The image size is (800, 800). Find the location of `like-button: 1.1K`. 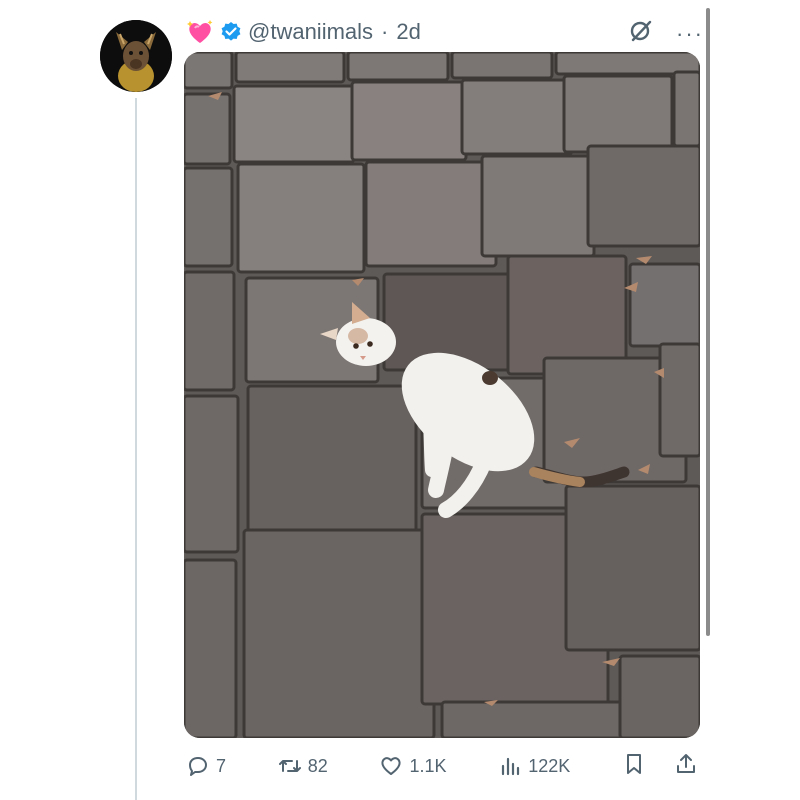

like-button: 1.1K is located at coordinates (413, 766).